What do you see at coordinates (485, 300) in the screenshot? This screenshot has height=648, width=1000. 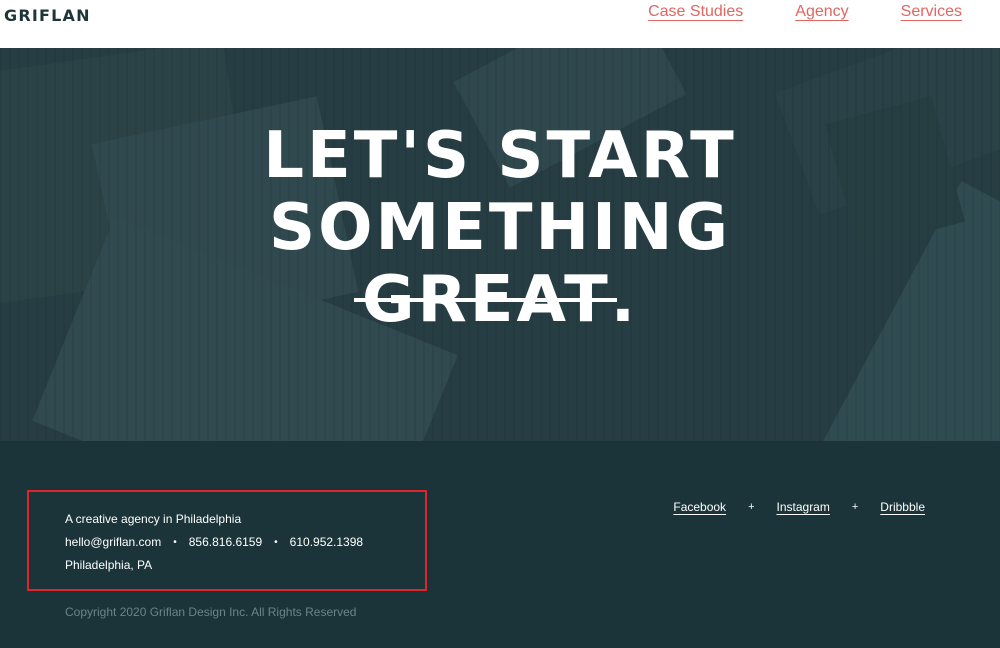 I see `headline-struck-word: GREAT` at bounding box center [485, 300].